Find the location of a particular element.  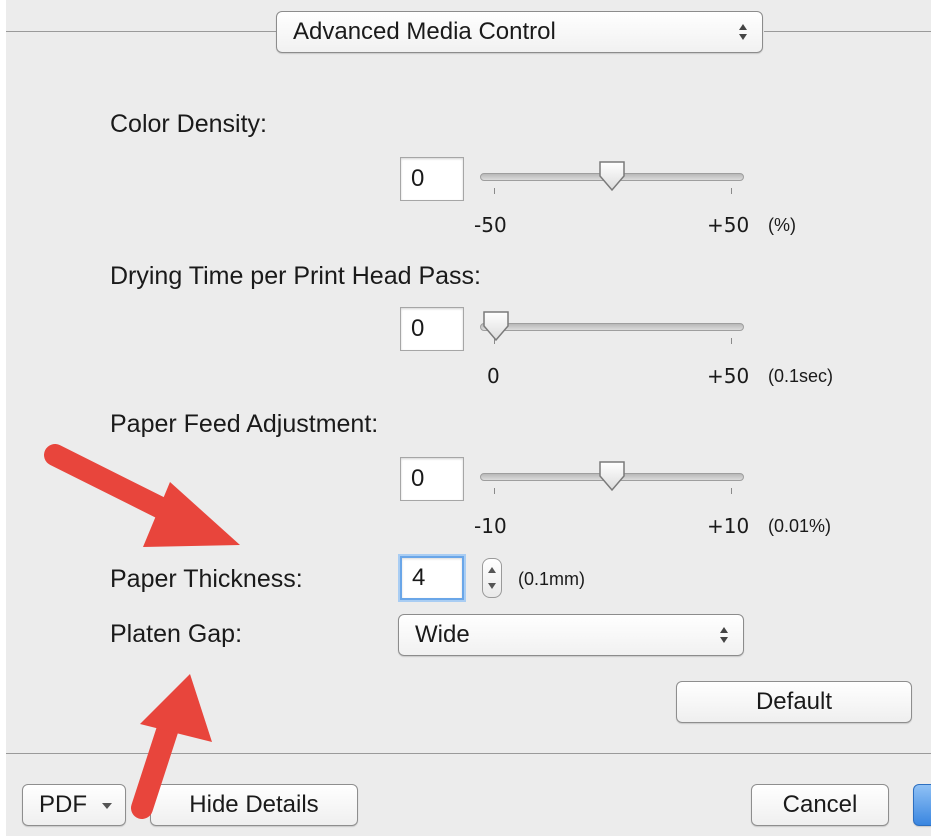

cancel-button-label: Cancel is located at coordinates (820, 804).